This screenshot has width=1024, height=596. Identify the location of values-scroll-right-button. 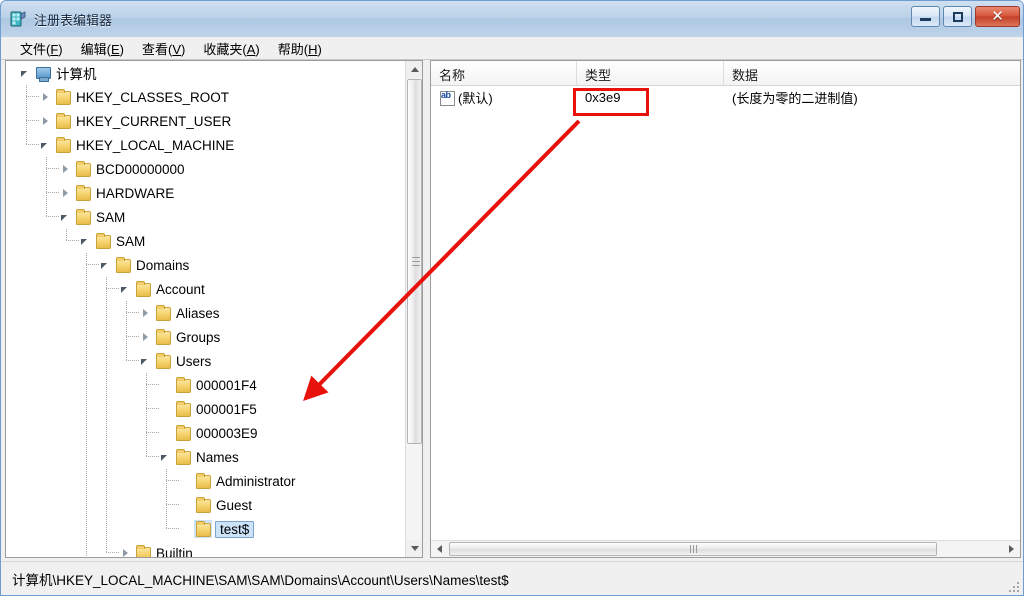
(1011, 549).